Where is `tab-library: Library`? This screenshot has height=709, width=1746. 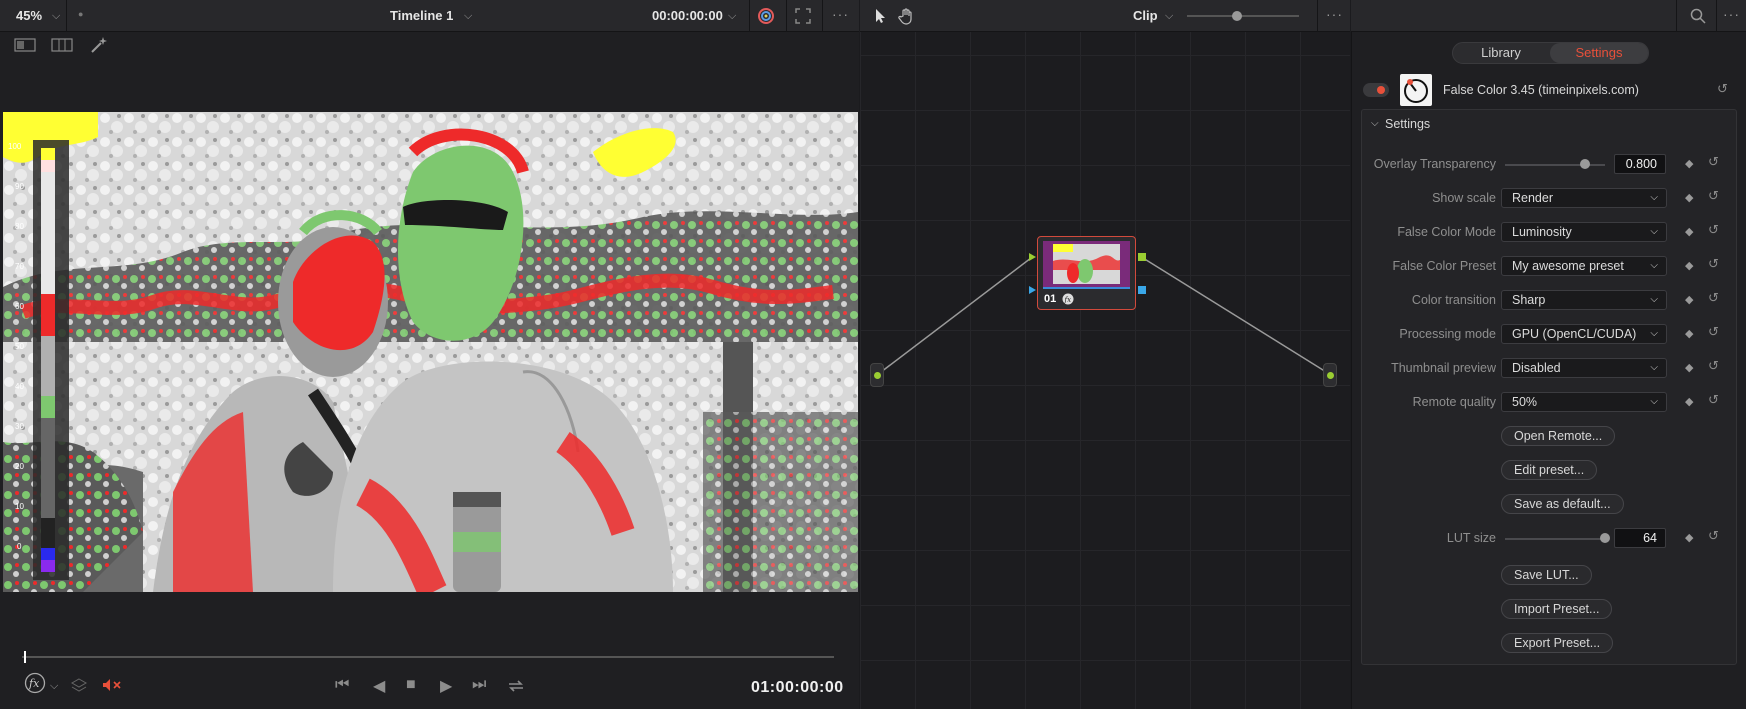
tab-library: Library is located at coordinates (1501, 53).